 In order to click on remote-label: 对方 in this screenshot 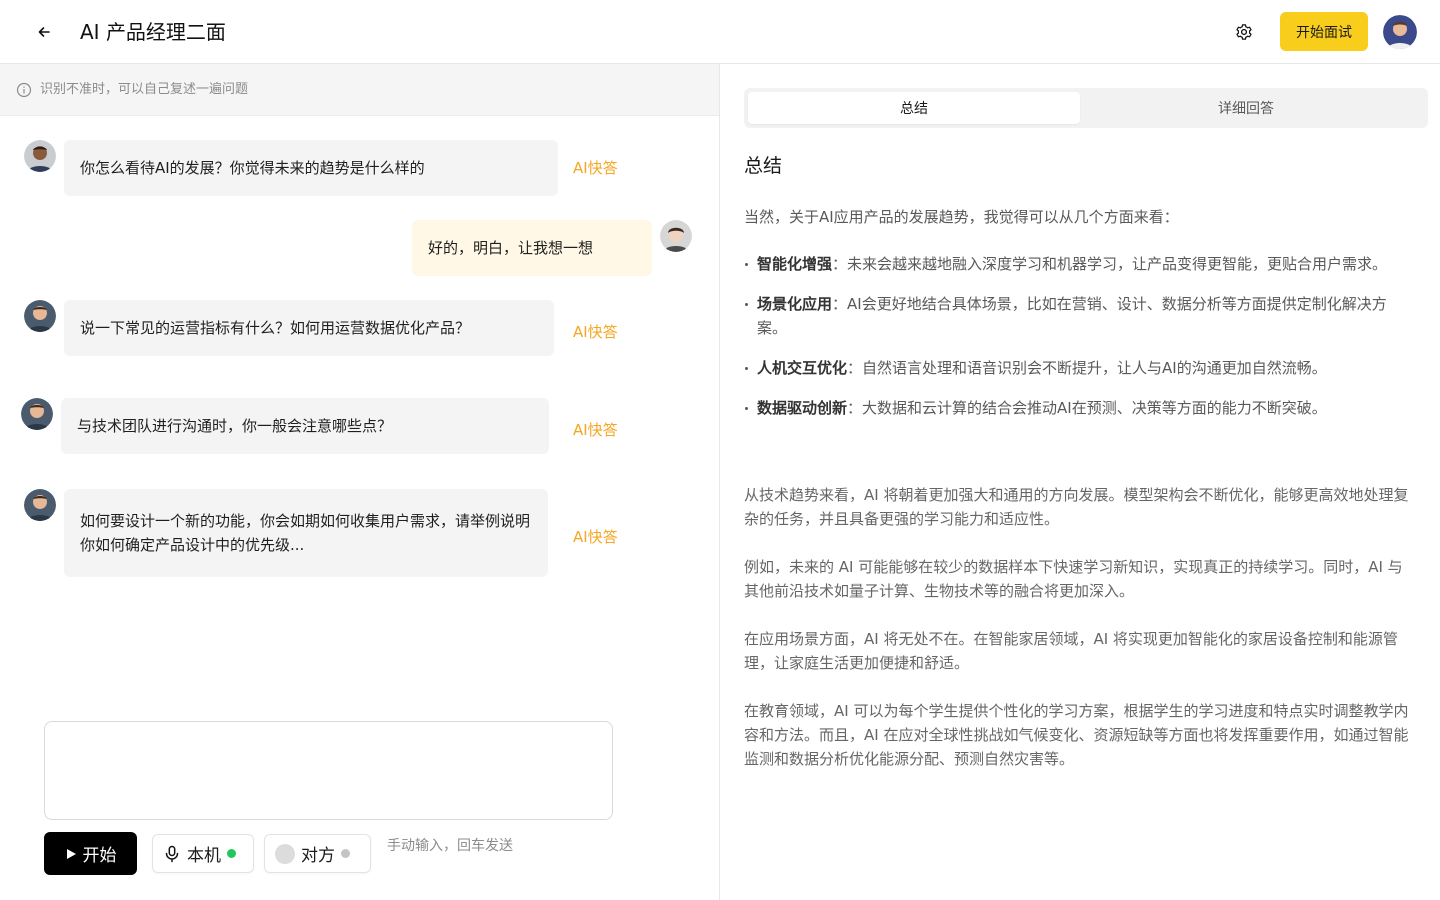, I will do `click(318, 856)`.